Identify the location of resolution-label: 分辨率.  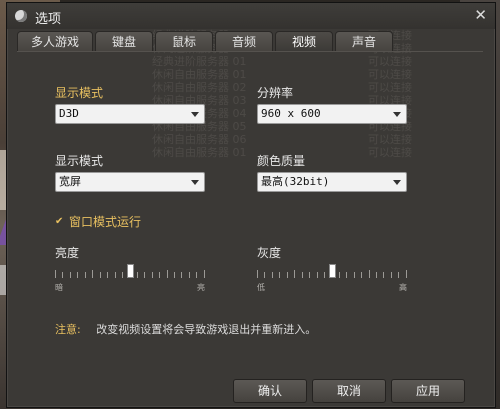
(275, 93).